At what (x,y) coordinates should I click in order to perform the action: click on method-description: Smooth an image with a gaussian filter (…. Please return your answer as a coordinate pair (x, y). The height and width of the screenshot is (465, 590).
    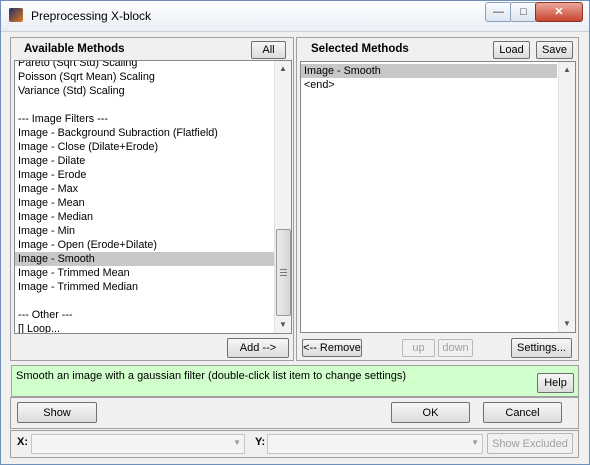
    Looking at the image, I should click on (295, 381).